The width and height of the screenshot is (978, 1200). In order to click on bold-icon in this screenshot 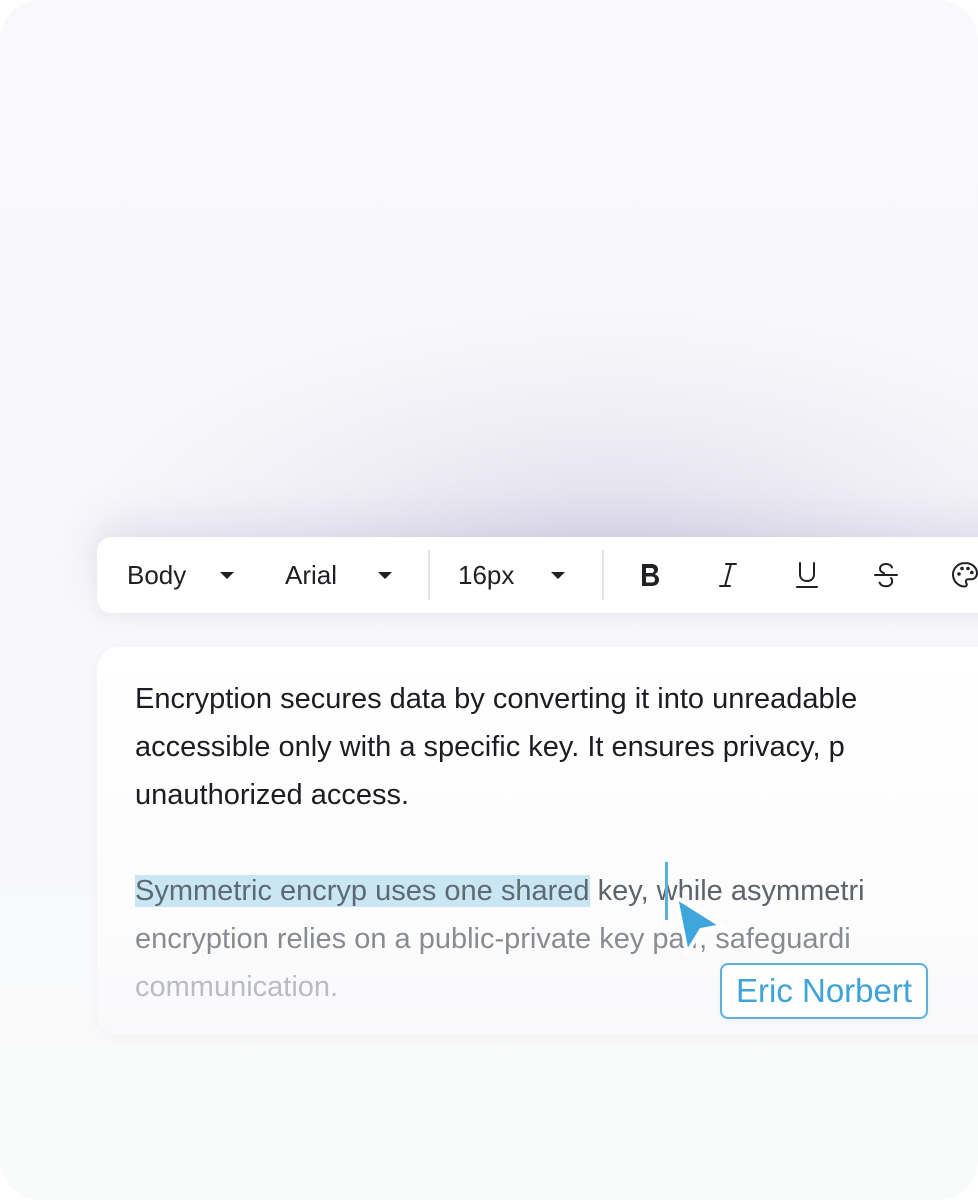, I will do `click(650, 575)`.